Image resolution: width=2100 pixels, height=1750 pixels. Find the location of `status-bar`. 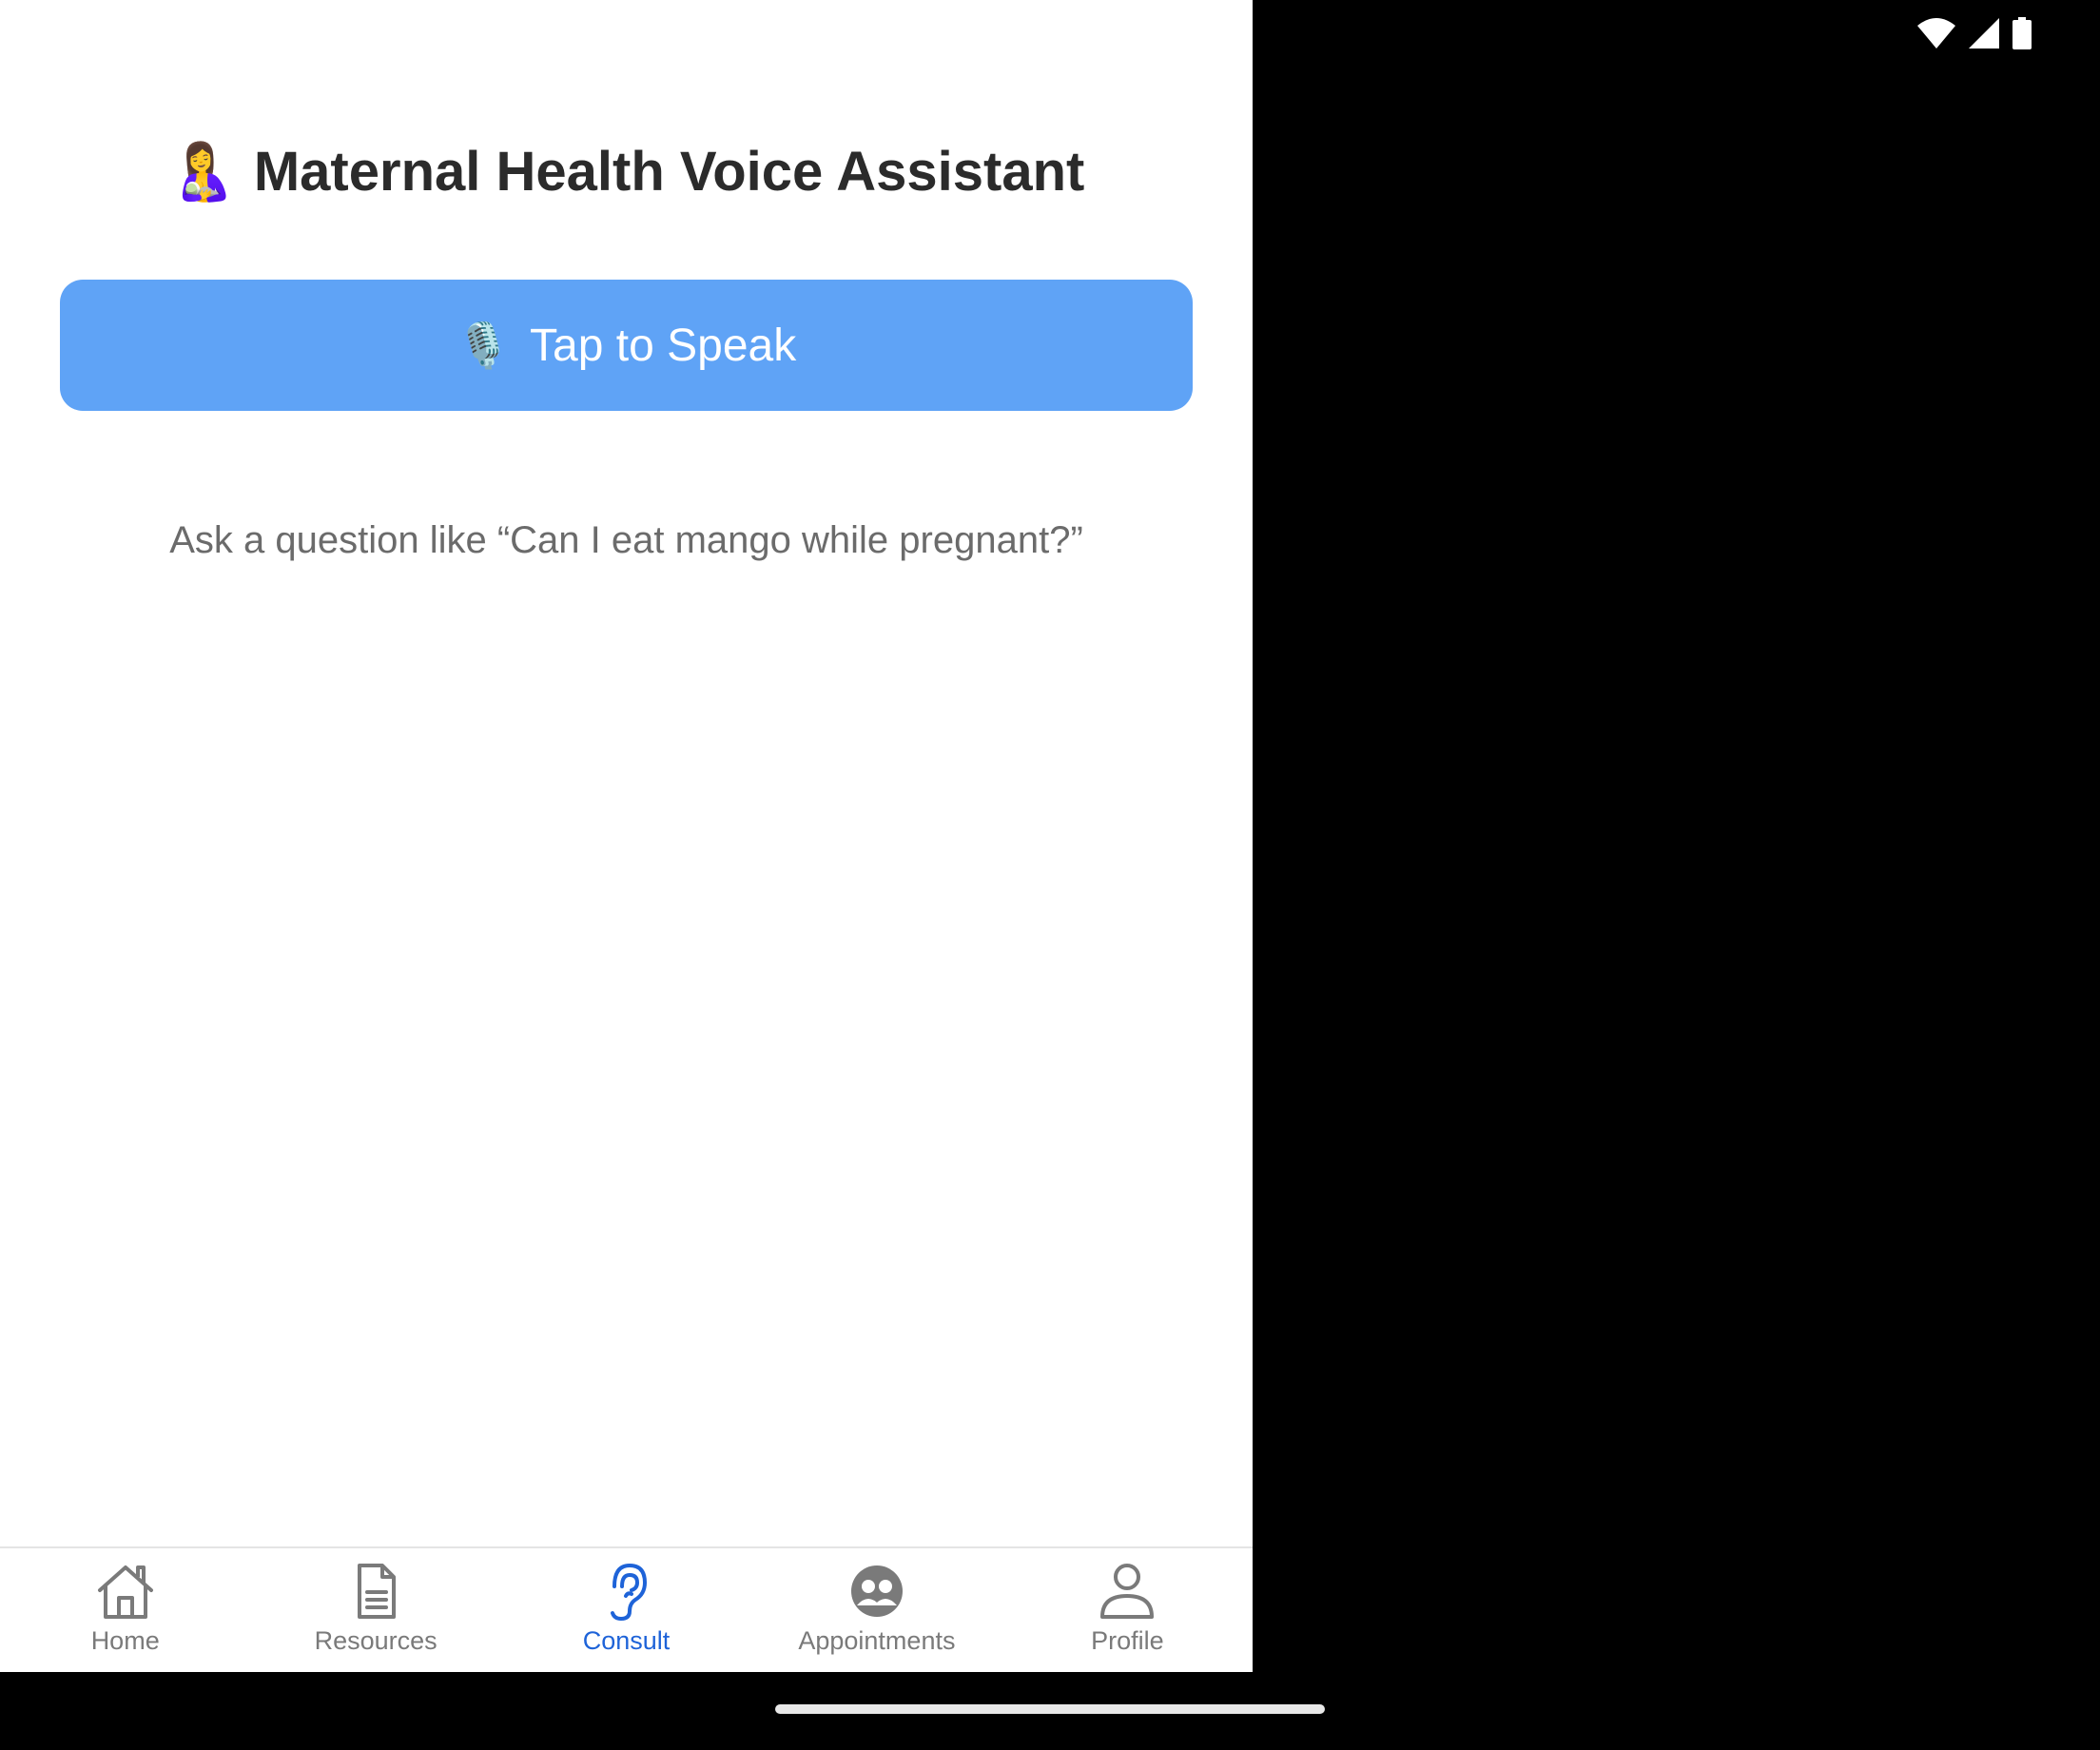

status-bar is located at coordinates (1974, 33).